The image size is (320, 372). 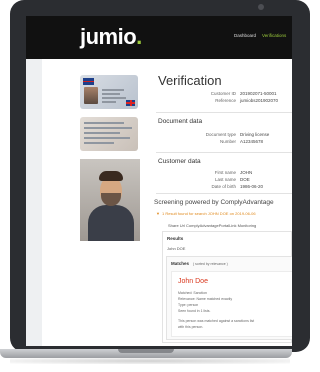 I want to click on selfie-photo, so click(x=110, y=200).